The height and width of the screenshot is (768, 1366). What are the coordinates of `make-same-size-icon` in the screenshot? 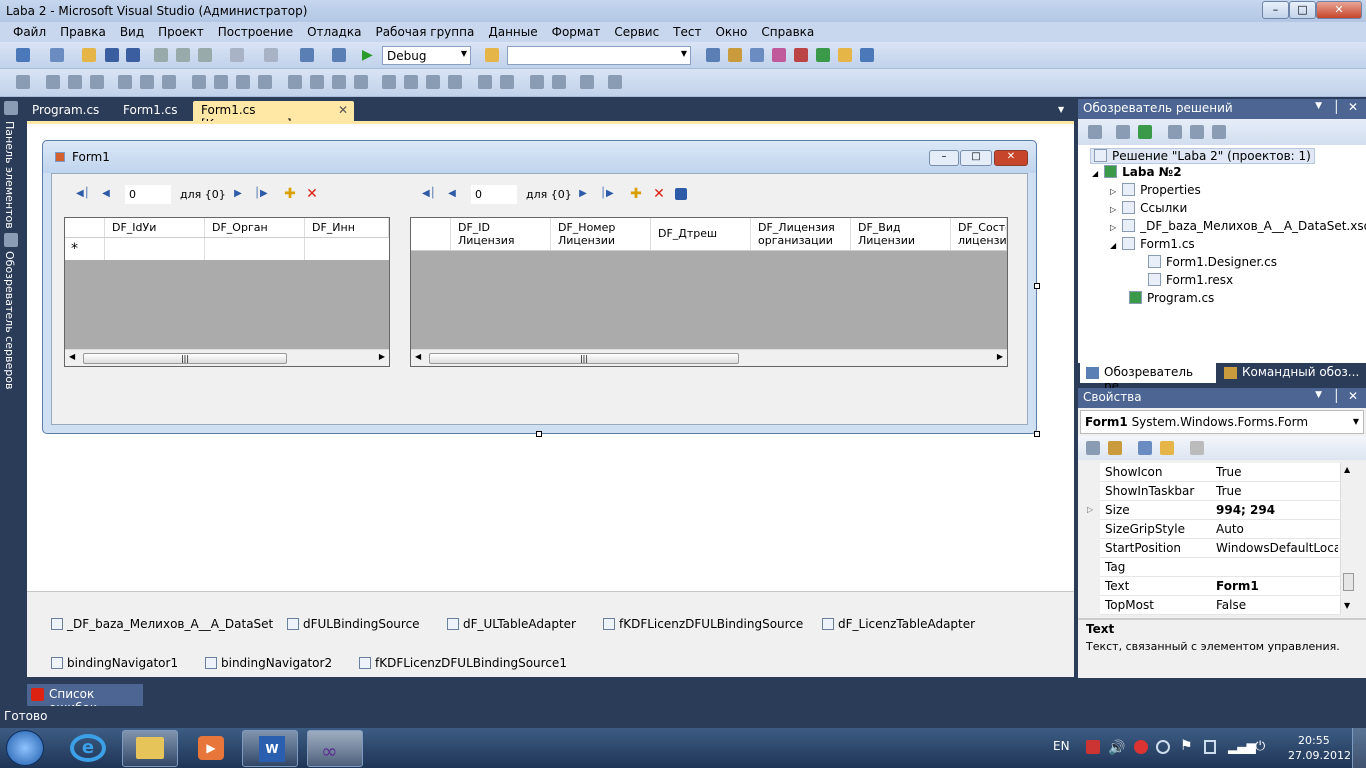 It's located at (265, 82).